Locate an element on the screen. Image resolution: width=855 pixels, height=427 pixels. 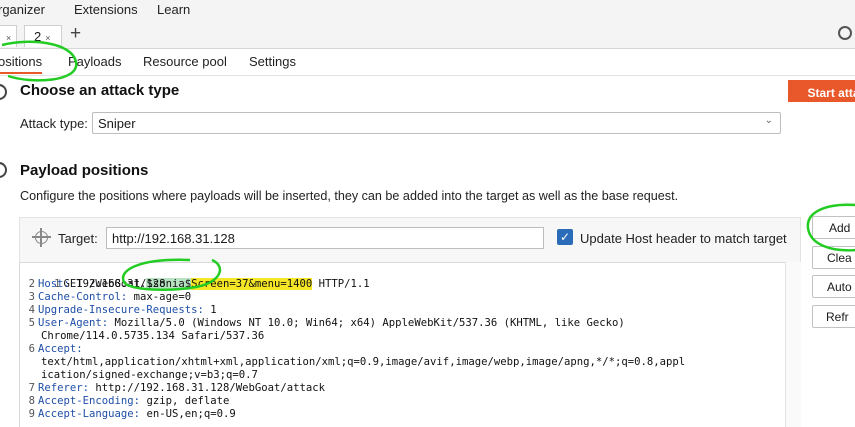
request-line: ication/signed-exchange;v=b3;q=0.7 is located at coordinates (410, 375).